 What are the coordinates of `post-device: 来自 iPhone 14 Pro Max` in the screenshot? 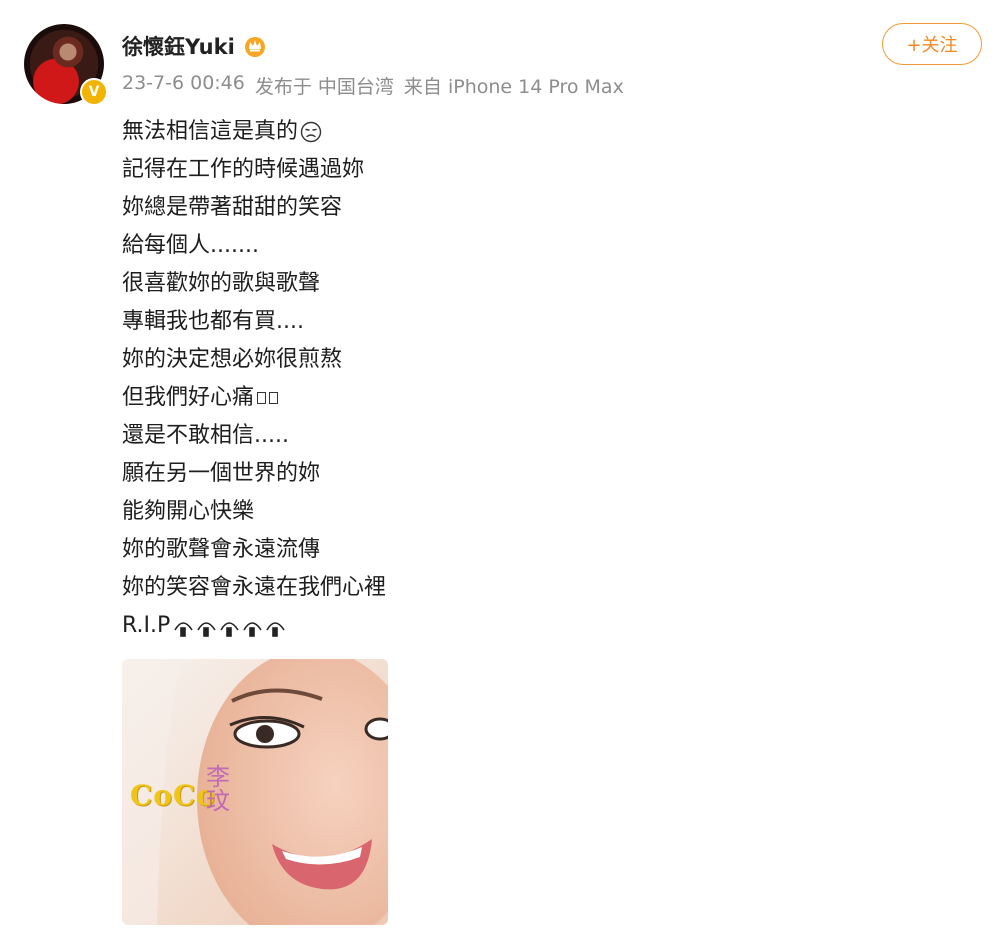 It's located at (513, 87).